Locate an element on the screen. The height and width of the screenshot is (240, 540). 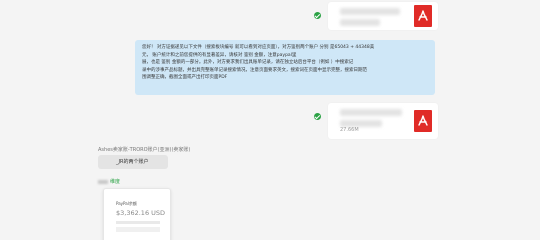
wallet-screenshot-card: PayPal余额 $3,362.16 USD is located at coordinates (137, 214).